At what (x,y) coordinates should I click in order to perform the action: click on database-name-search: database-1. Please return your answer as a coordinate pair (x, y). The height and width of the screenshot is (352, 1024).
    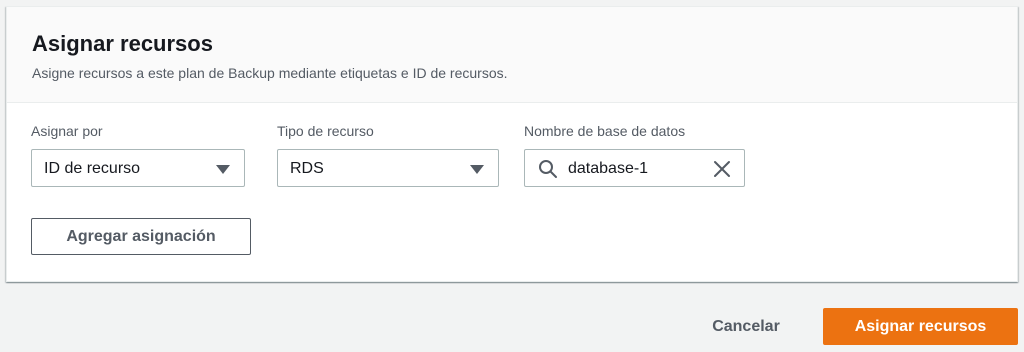
    Looking at the image, I should click on (634, 168).